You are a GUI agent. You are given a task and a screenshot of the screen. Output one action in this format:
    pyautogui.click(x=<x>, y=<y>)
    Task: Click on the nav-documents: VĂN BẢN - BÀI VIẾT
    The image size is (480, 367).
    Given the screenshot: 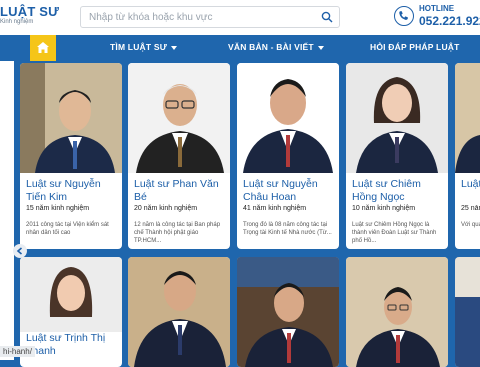 What is the action you would take?
    pyautogui.click(x=276, y=47)
    